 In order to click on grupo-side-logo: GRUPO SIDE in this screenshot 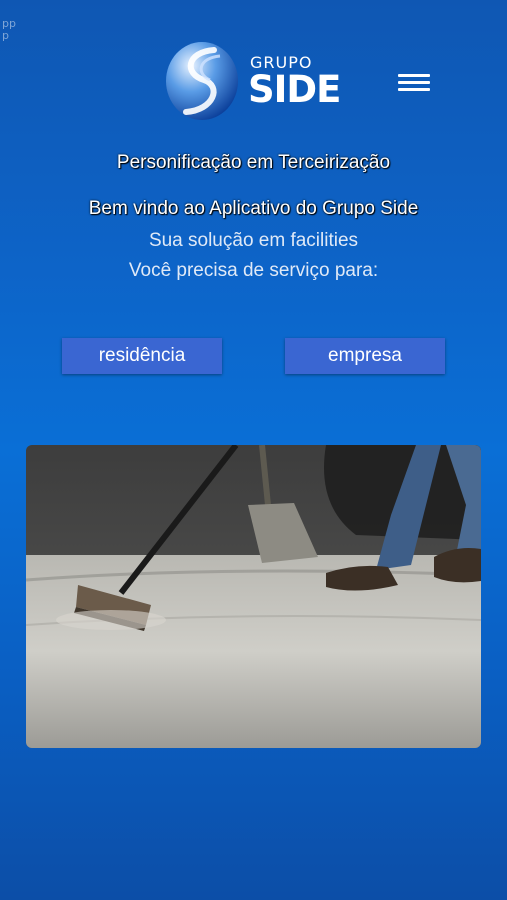, I will do `click(254, 81)`.